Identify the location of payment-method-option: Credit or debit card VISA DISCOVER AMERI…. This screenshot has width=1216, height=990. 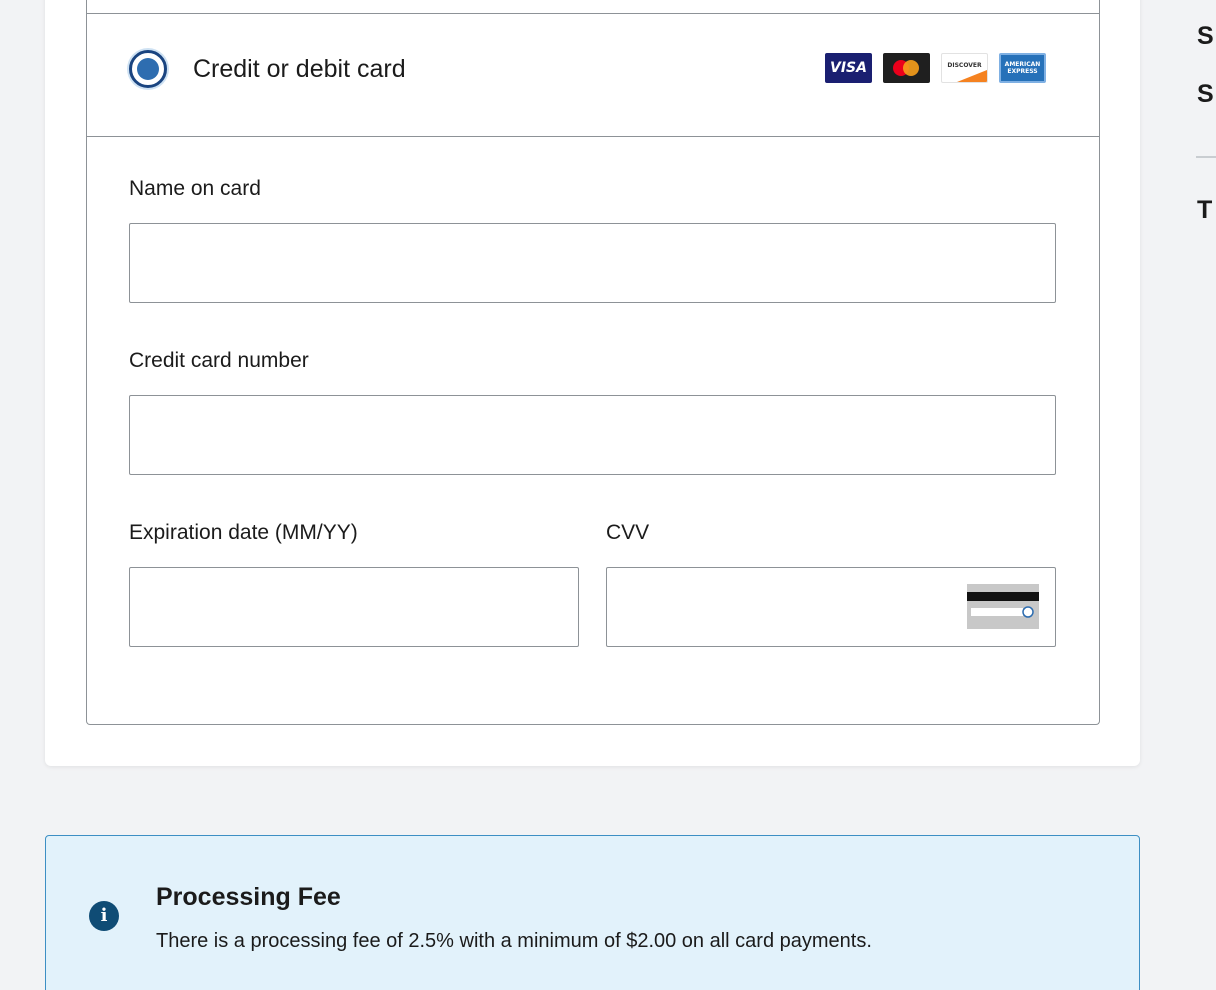
(593, 75).